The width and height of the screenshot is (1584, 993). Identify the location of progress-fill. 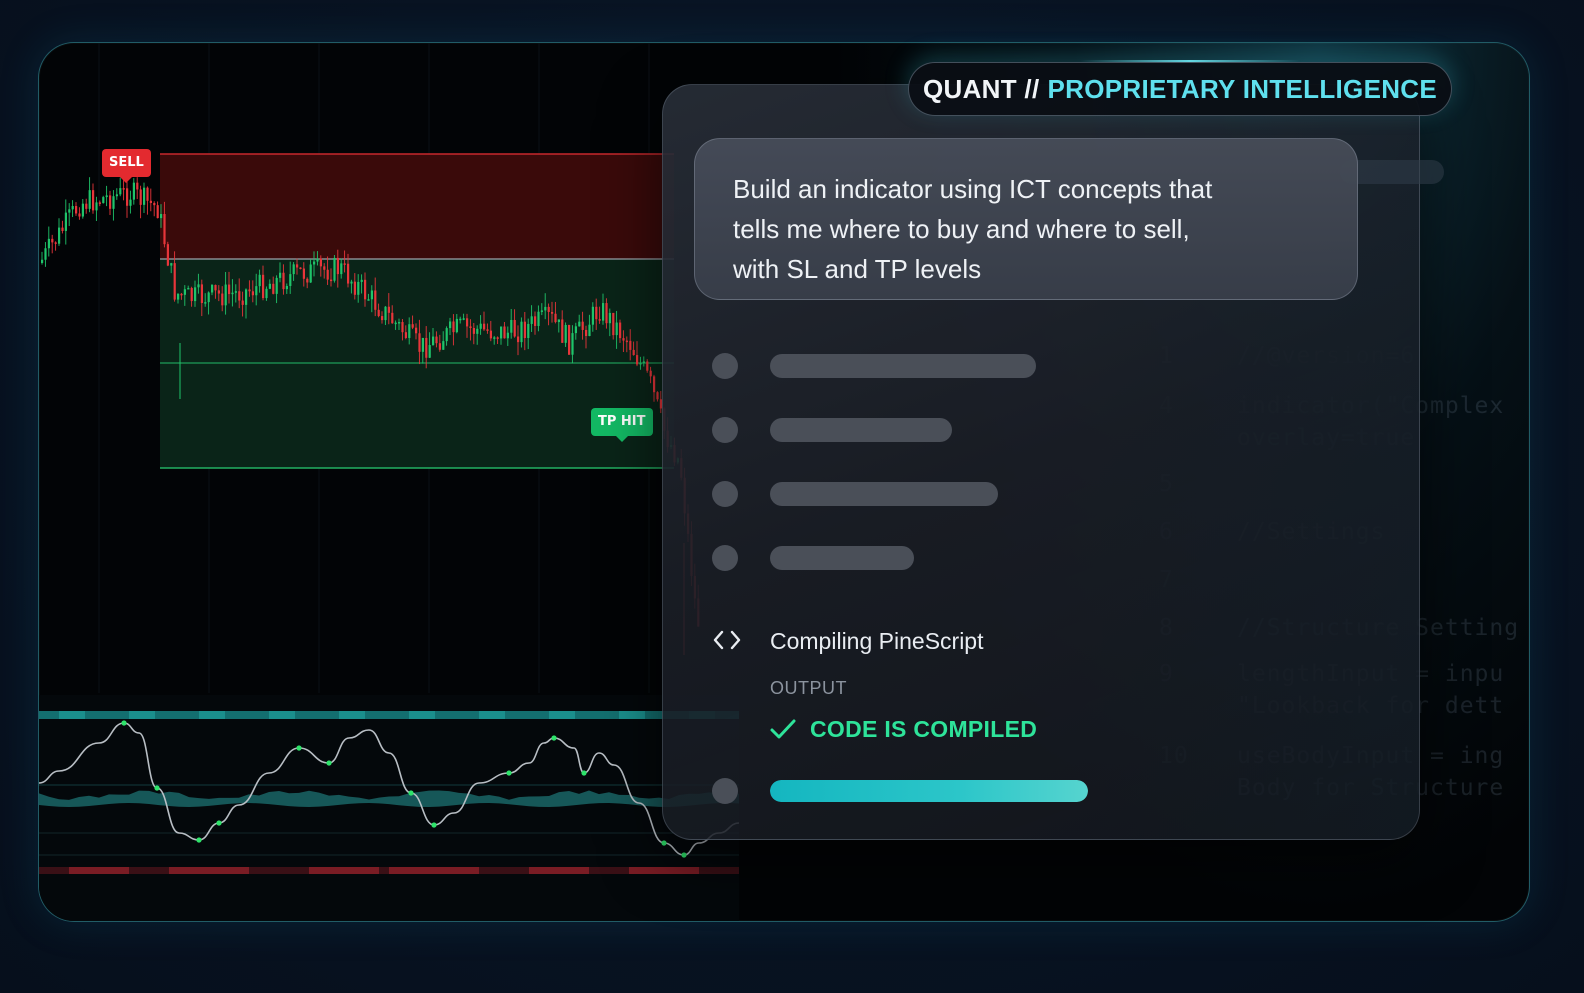
(929, 791).